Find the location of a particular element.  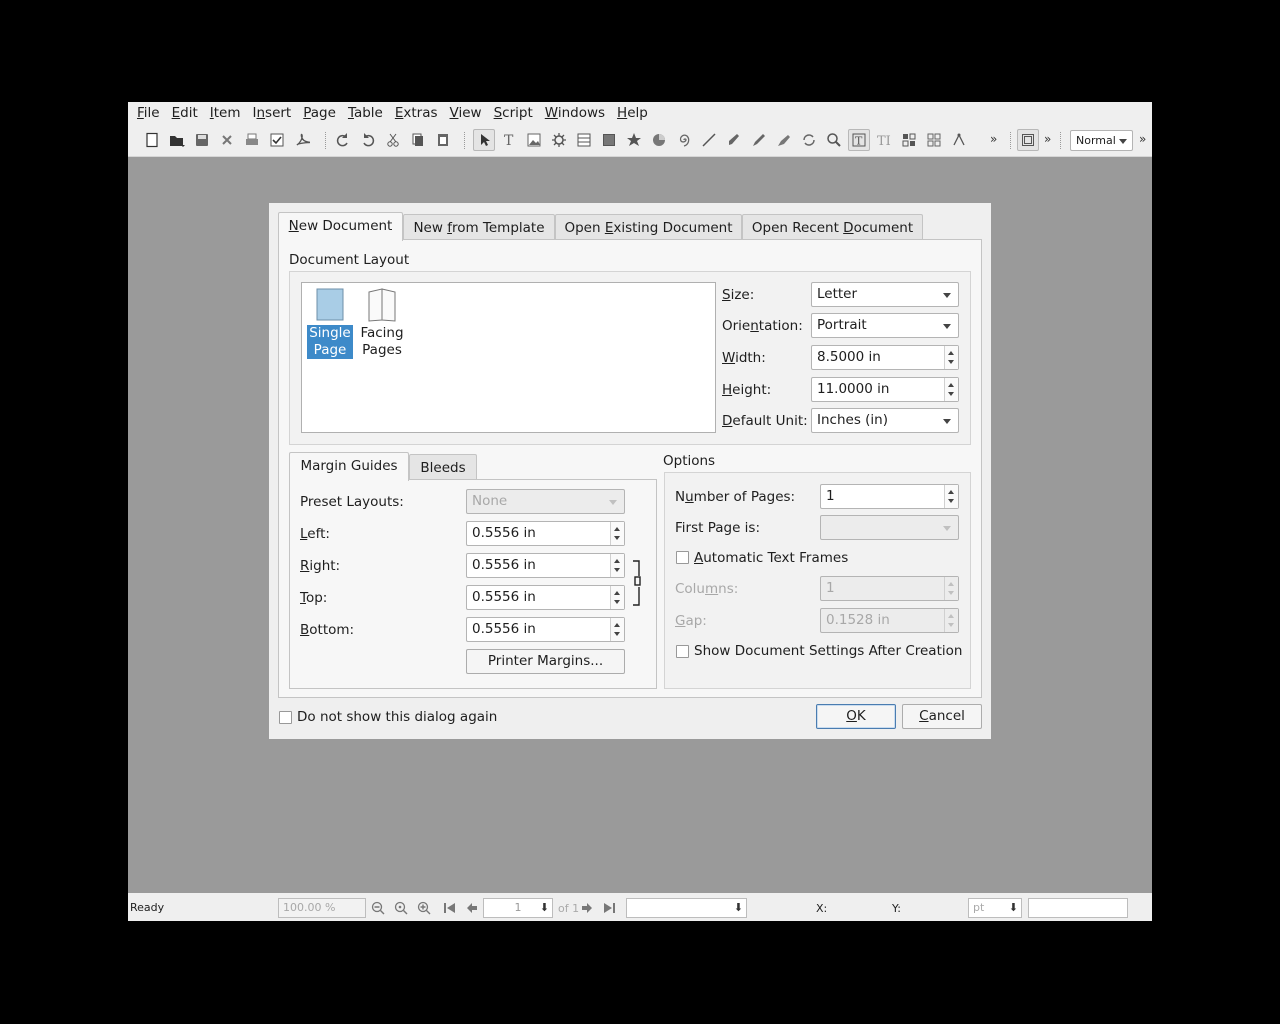

right-margin-spinbox: 0.5556 in is located at coordinates (545, 565).